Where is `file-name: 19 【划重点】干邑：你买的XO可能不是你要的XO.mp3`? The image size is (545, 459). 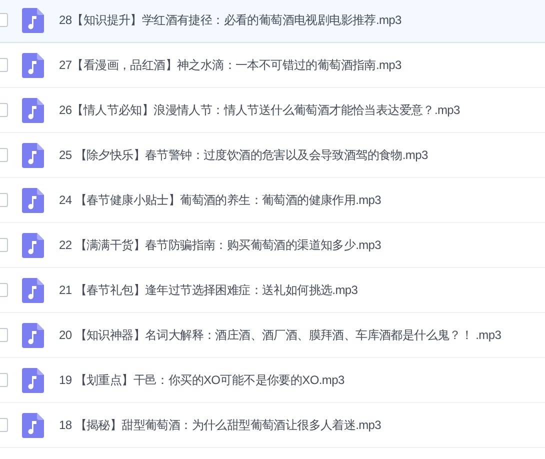 file-name: 19 【划重点】干邑：你买的XO可能不是你要的XO.mp3 is located at coordinates (201, 380).